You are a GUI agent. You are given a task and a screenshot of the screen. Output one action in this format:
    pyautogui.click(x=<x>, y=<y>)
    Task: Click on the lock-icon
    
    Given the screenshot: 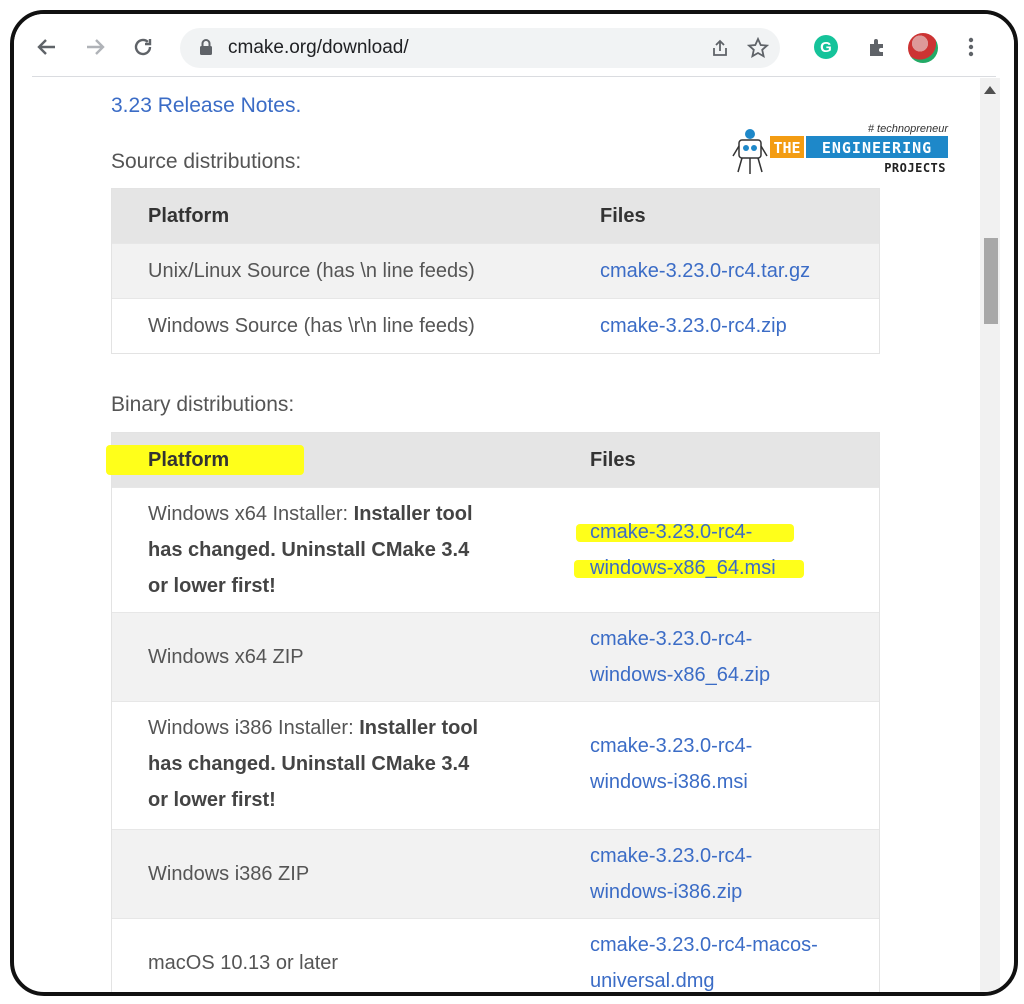 What is the action you would take?
    pyautogui.click(x=206, y=47)
    